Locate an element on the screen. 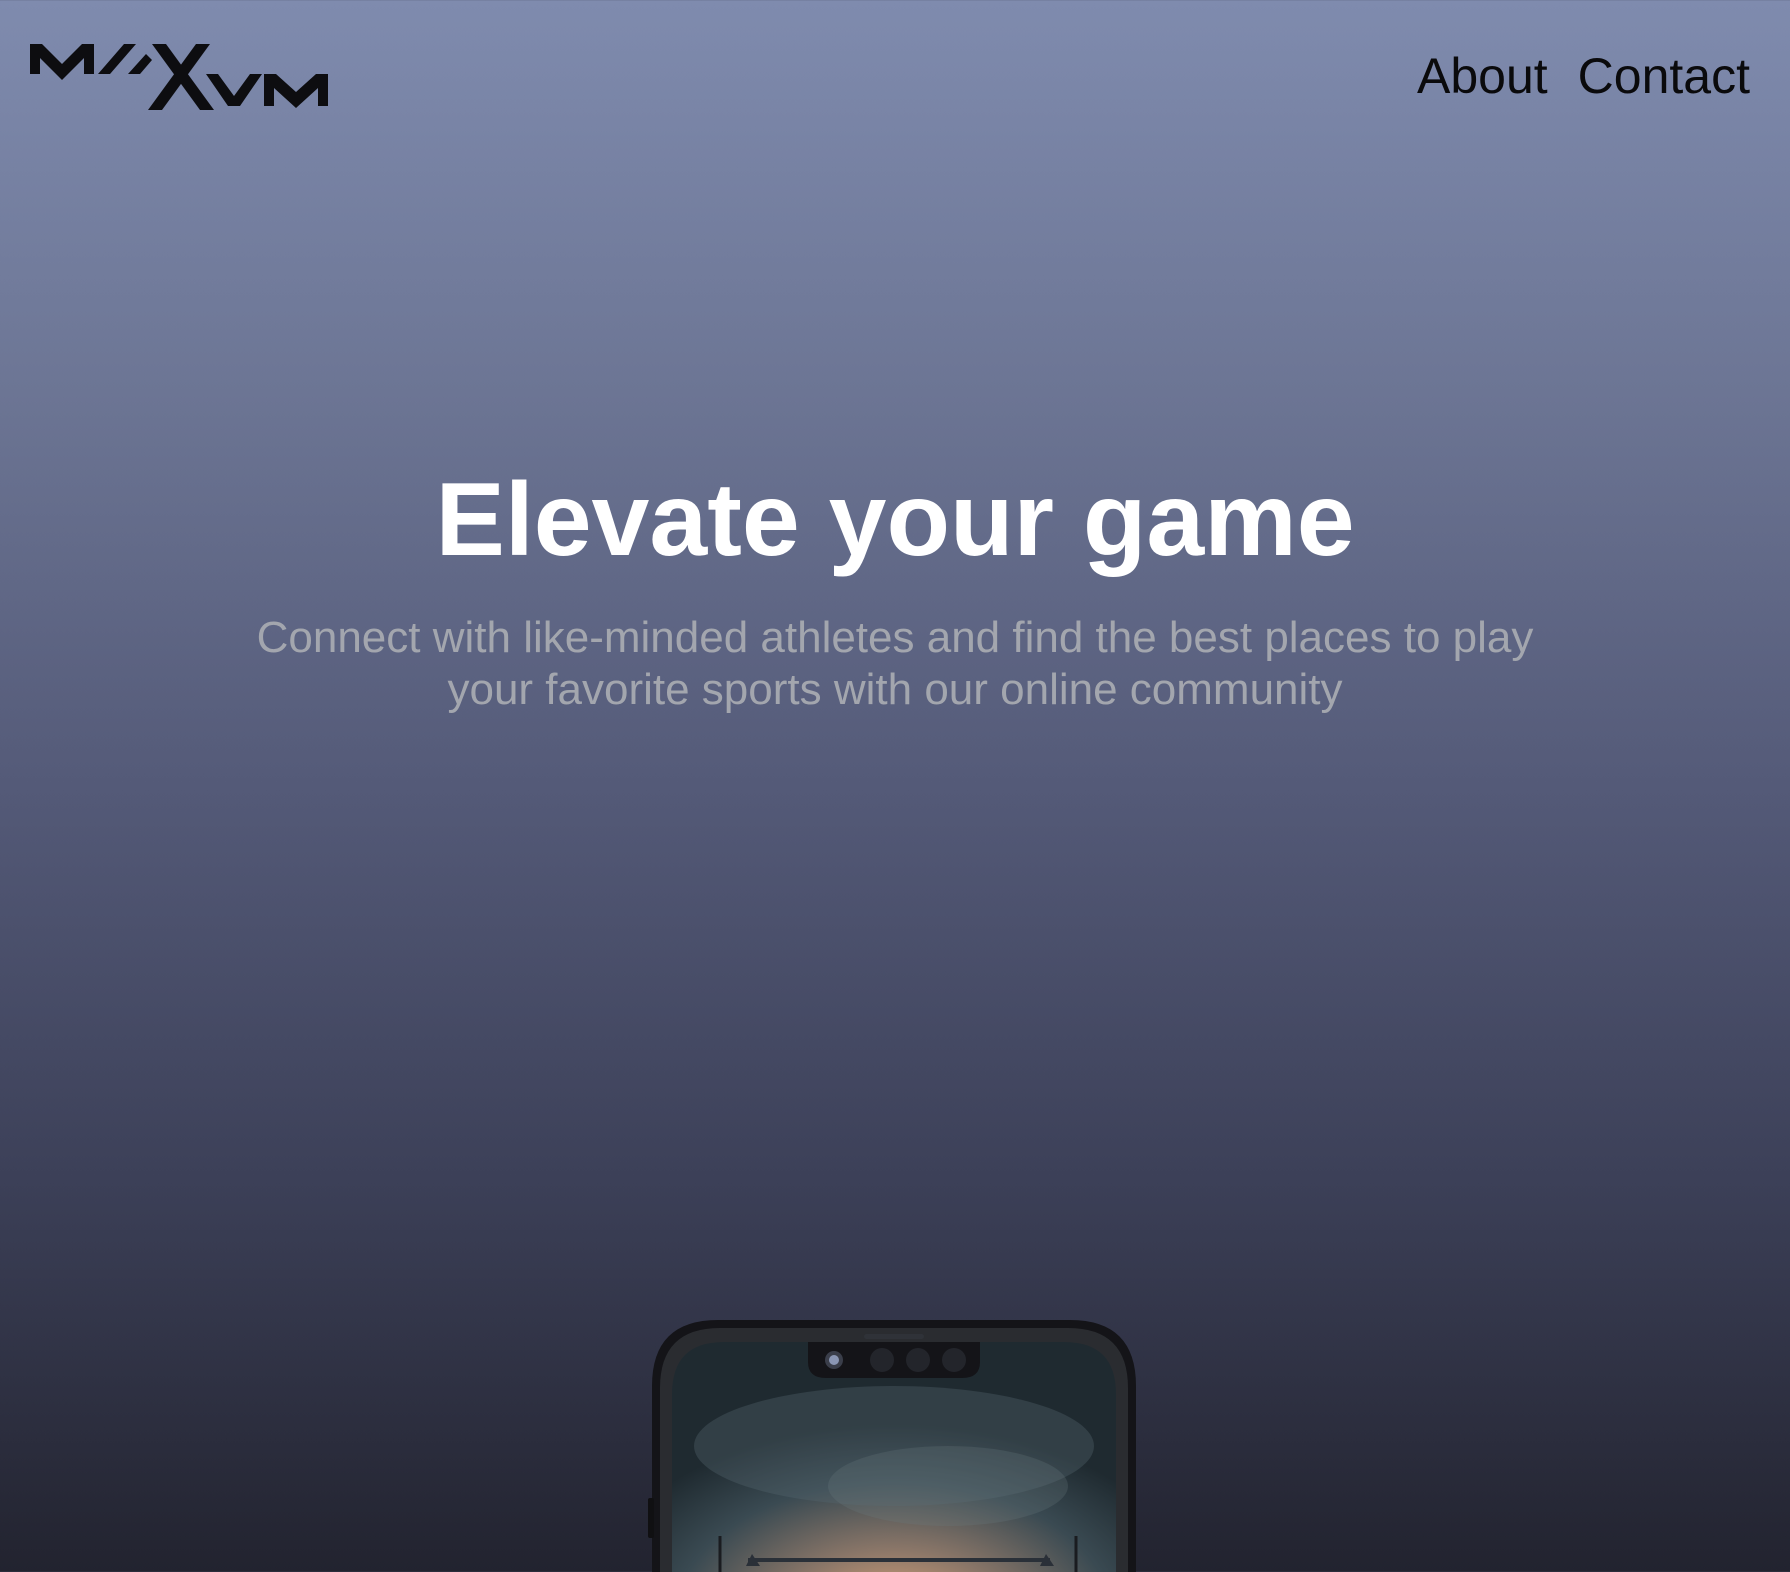 This screenshot has height=1572, width=1790. maxvm-logo-icon is located at coordinates (183, 77).